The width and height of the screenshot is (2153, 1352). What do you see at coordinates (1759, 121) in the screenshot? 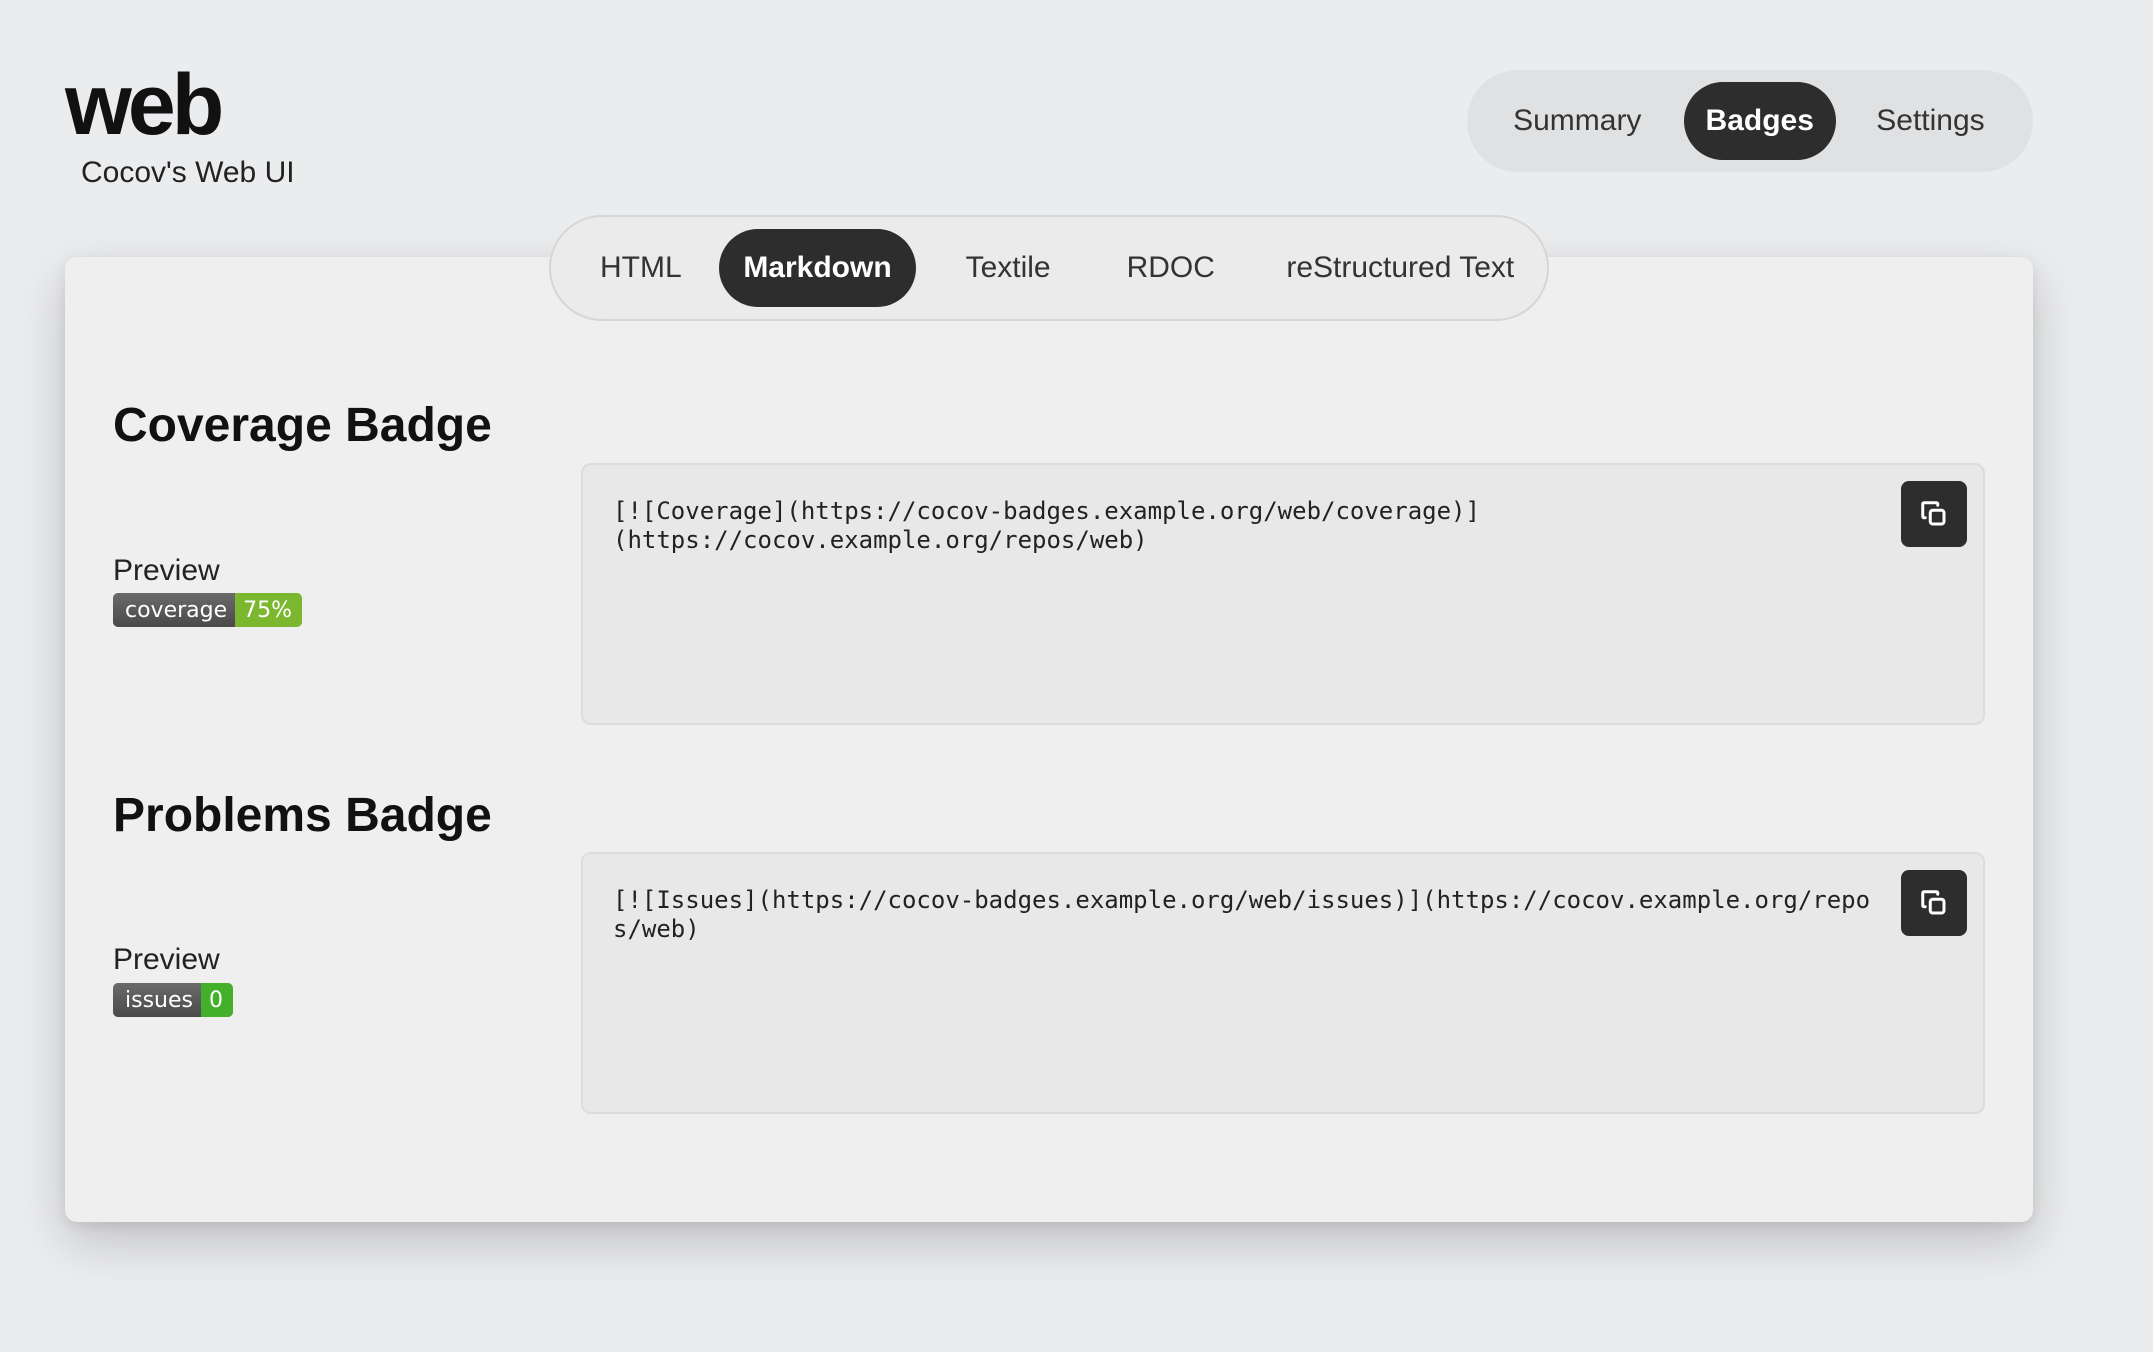
I see `nav-badges: Badges` at bounding box center [1759, 121].